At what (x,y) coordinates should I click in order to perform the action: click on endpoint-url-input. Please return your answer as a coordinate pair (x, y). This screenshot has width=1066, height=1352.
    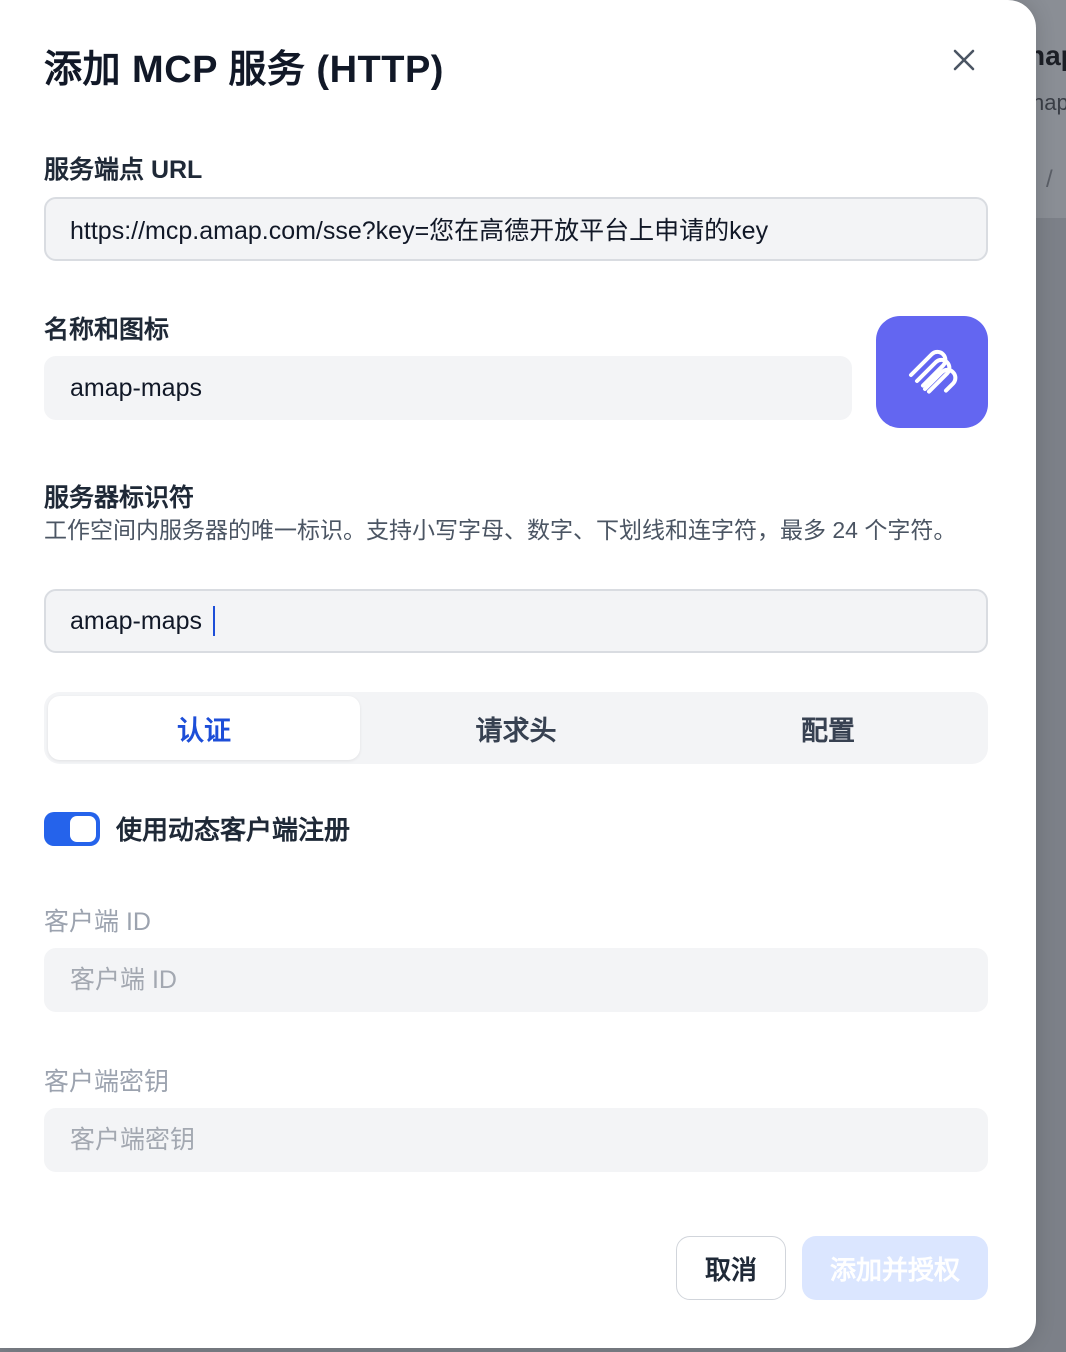
    Looking at the image, I should click on (516, 229).